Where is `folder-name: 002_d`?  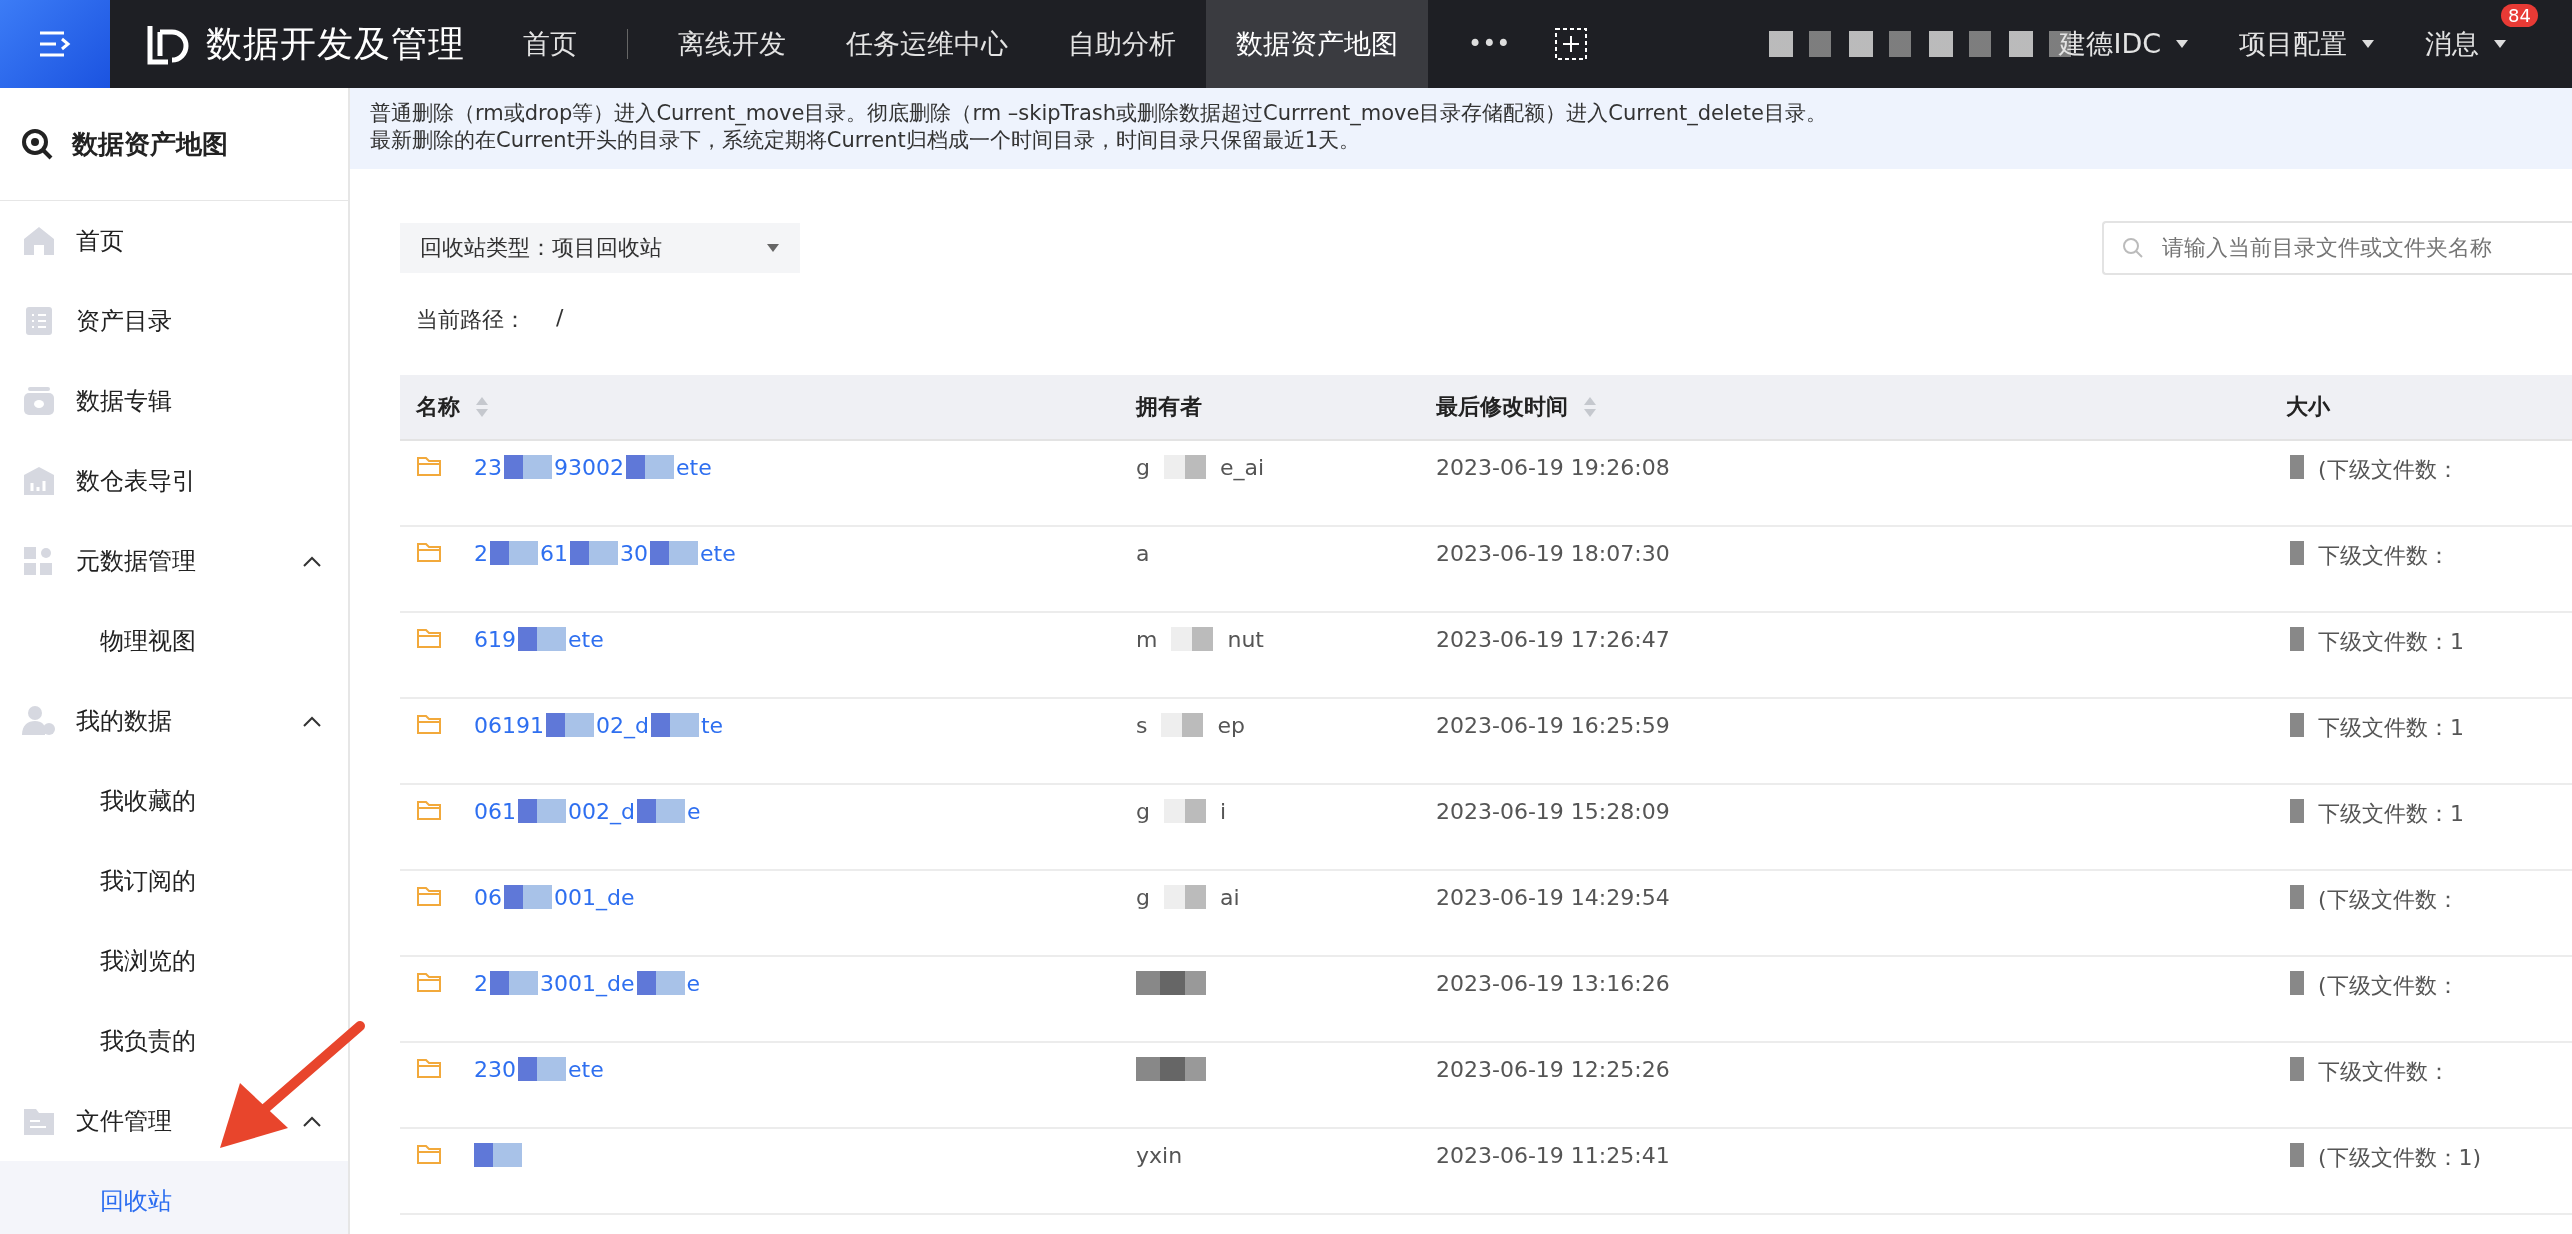
folder-name: 002_d is located at coordinates (601, 811).